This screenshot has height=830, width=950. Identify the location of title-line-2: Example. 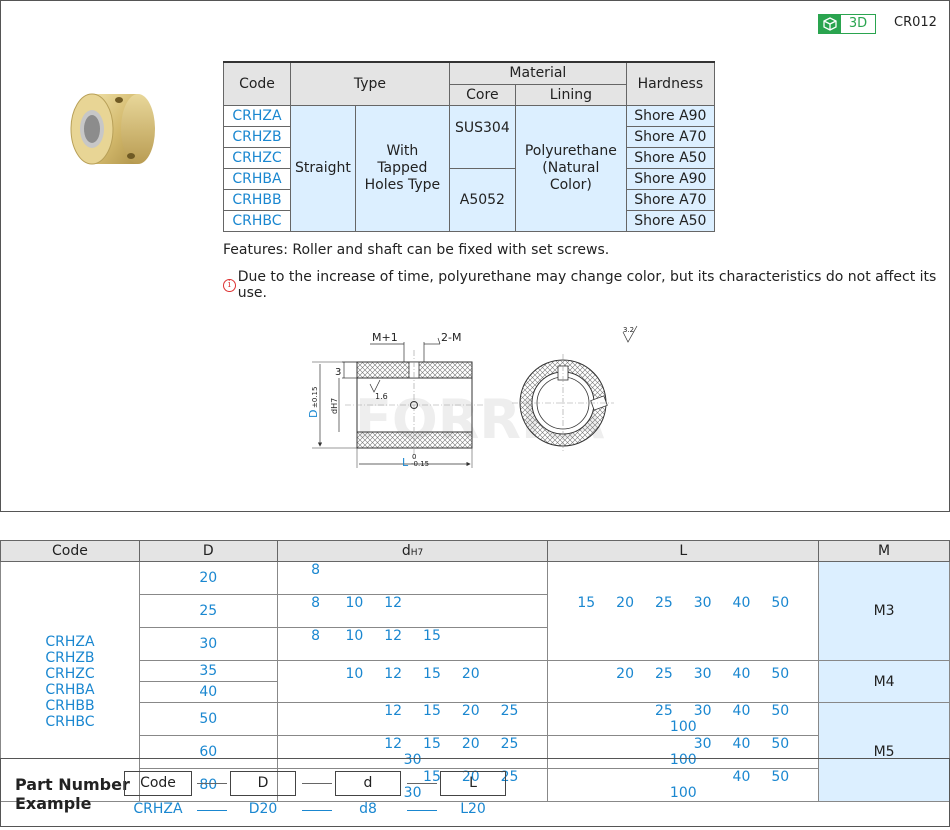
(53, 803).